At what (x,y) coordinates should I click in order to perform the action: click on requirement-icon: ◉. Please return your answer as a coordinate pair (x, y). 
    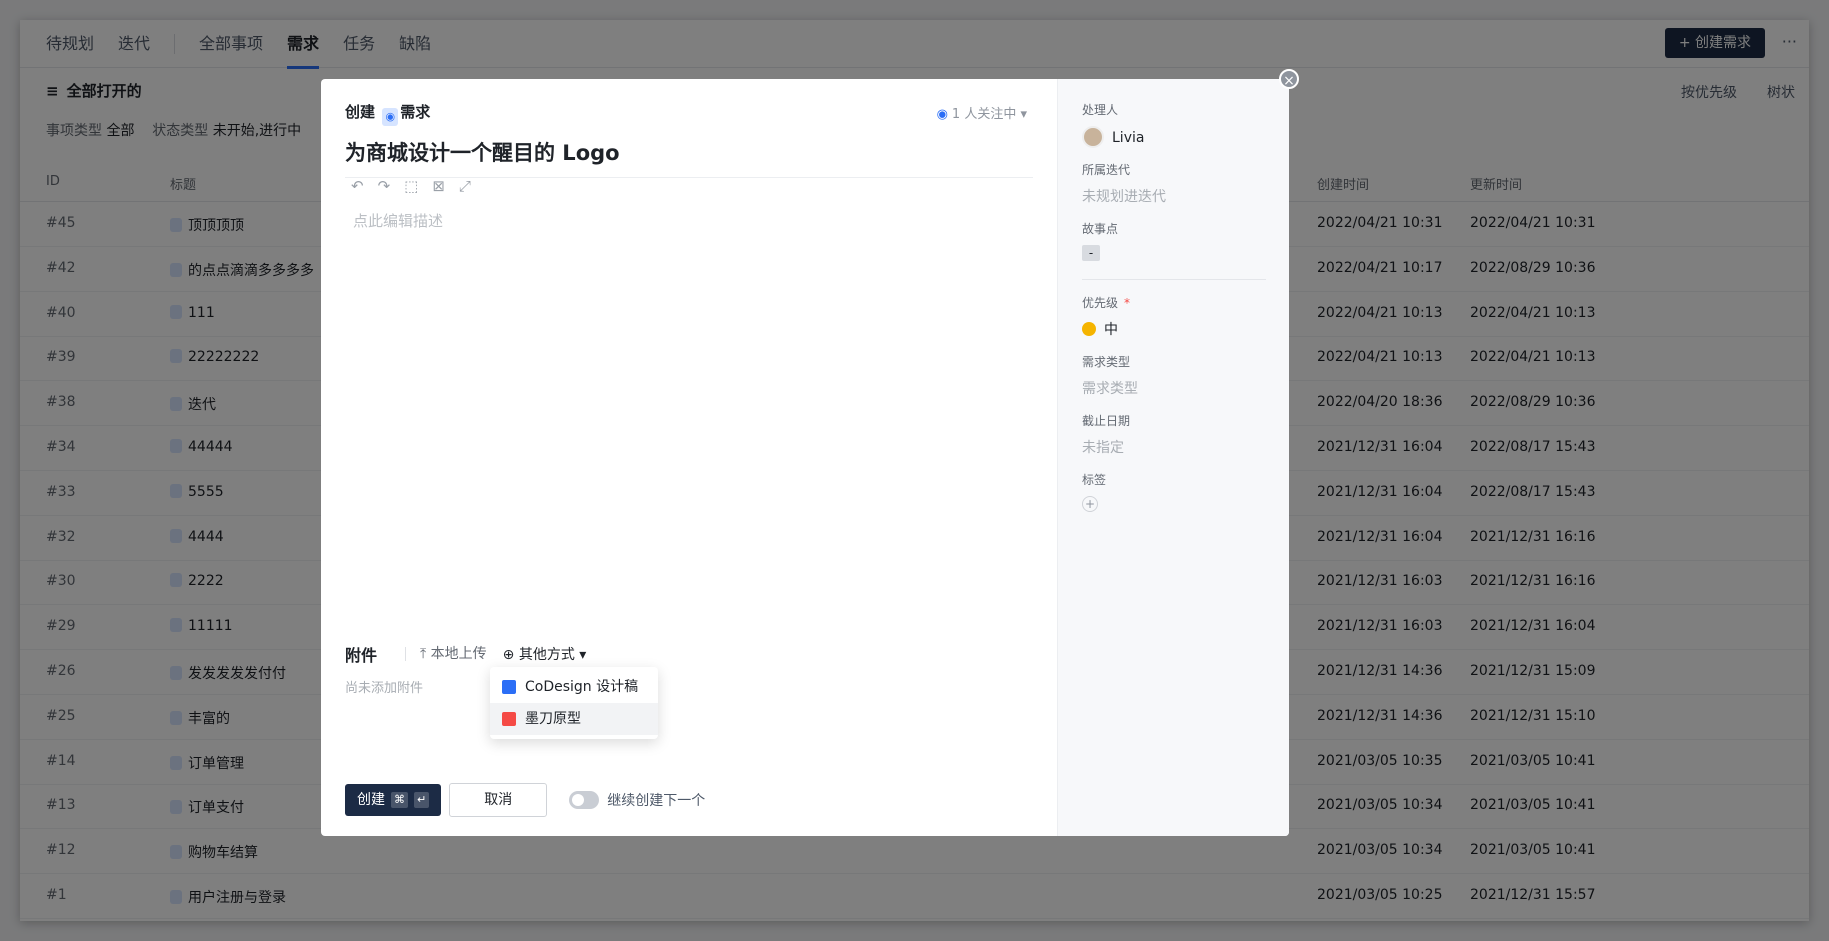
    Looking at the image, I should click on (390, 117).